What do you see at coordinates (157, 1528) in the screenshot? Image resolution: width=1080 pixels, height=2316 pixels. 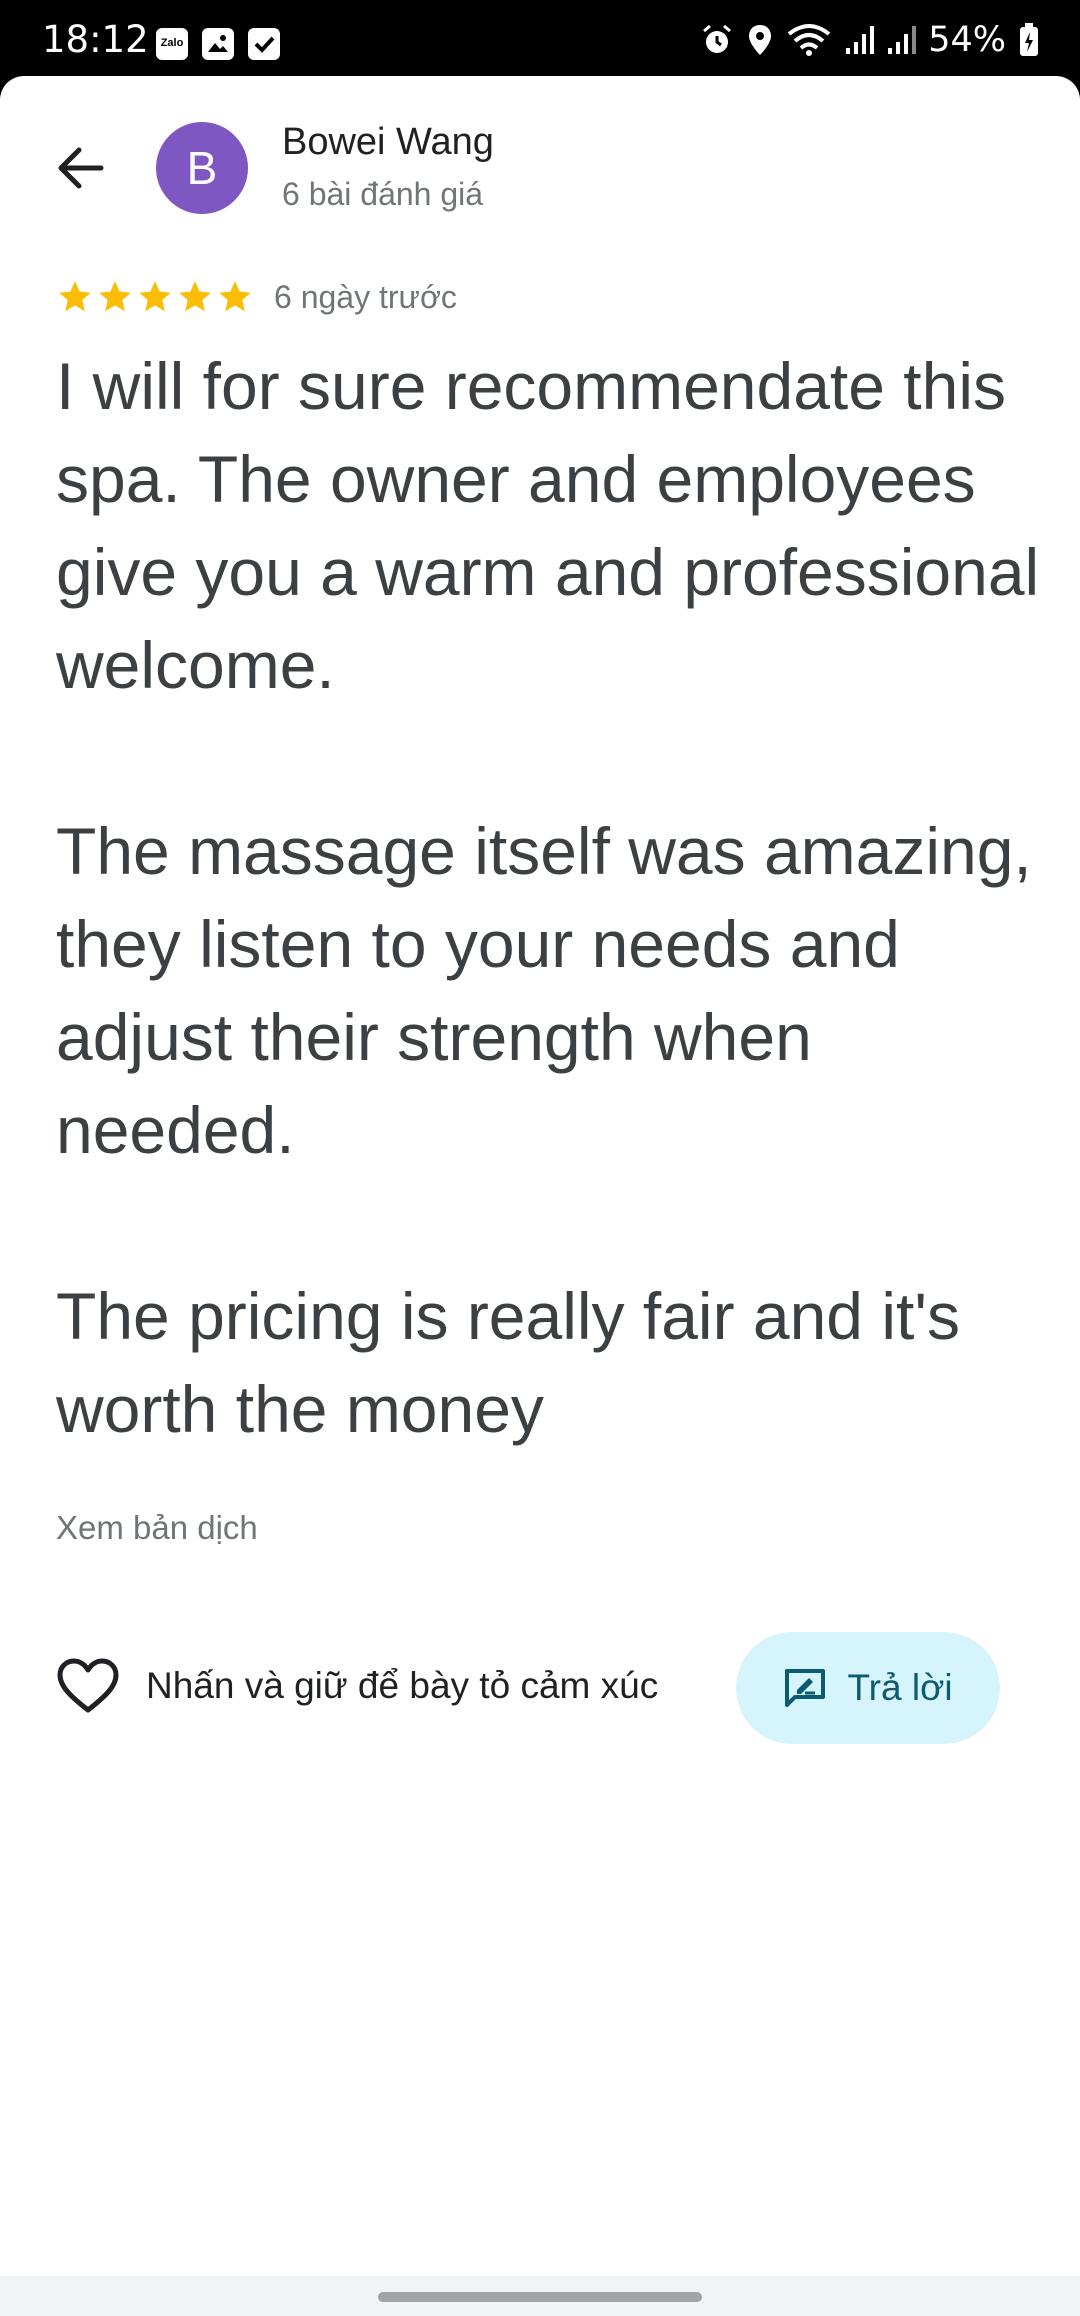 I see `translate-link: Xem bản dịch` at bounding box center [157, 1528].